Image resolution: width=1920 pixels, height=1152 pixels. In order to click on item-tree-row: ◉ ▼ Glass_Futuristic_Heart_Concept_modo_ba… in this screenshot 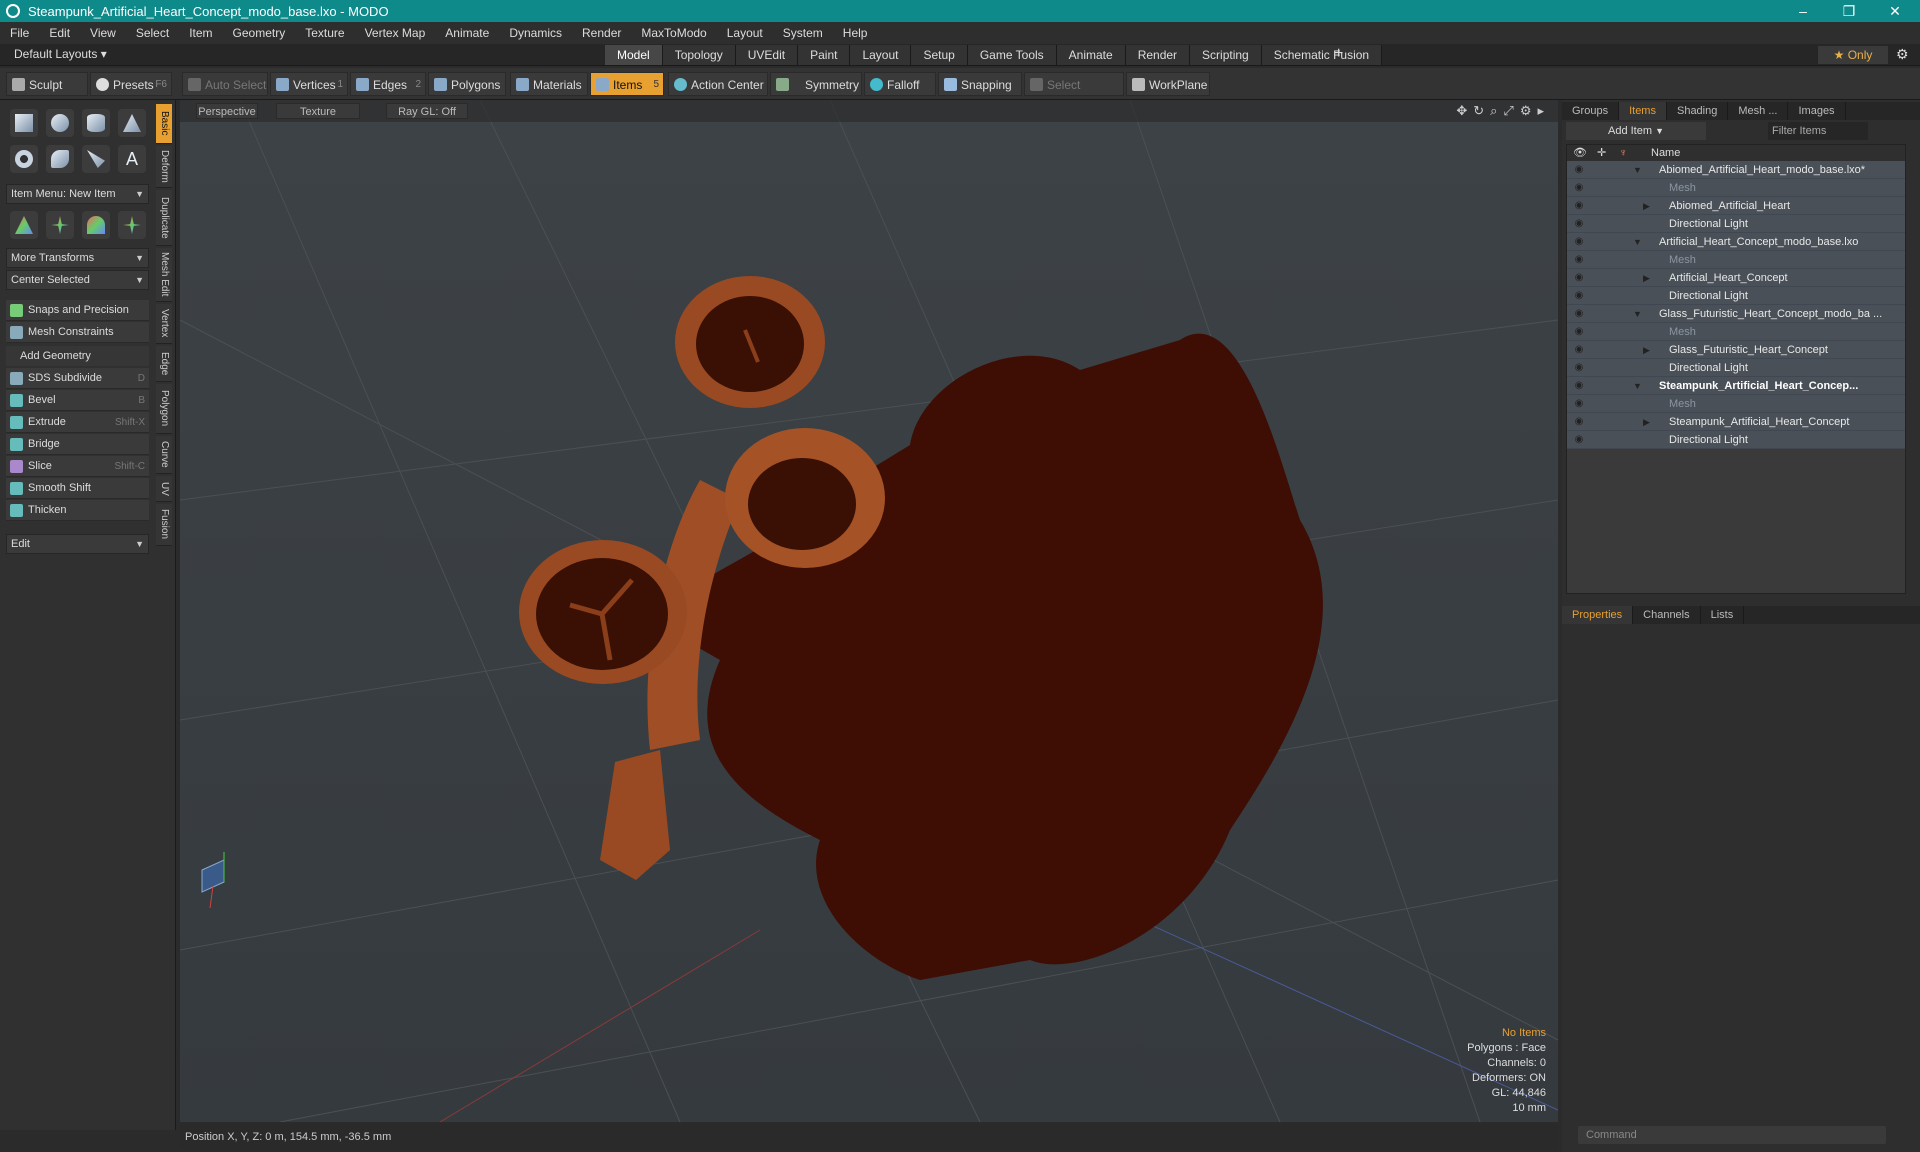, I will do `click(1736, 314)`.